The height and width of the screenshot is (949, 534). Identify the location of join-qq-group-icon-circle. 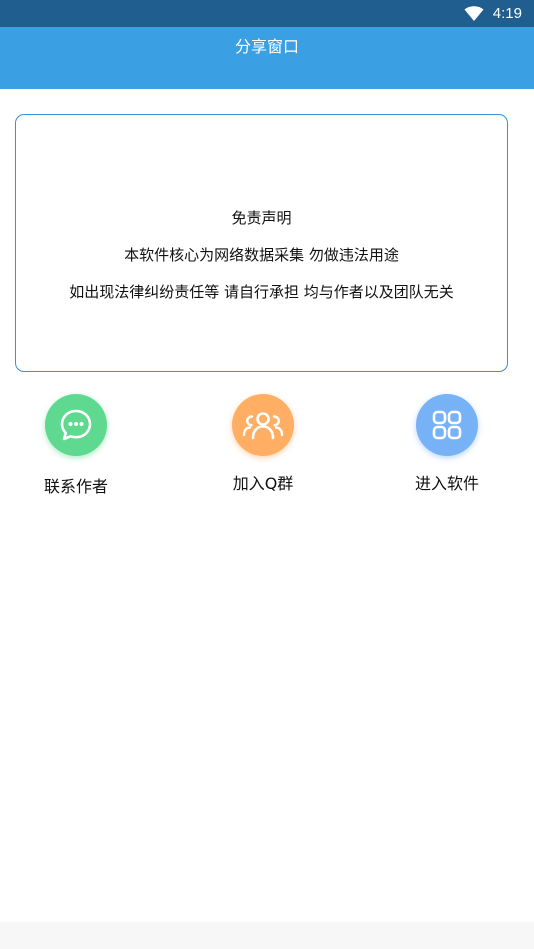
(263, 425).